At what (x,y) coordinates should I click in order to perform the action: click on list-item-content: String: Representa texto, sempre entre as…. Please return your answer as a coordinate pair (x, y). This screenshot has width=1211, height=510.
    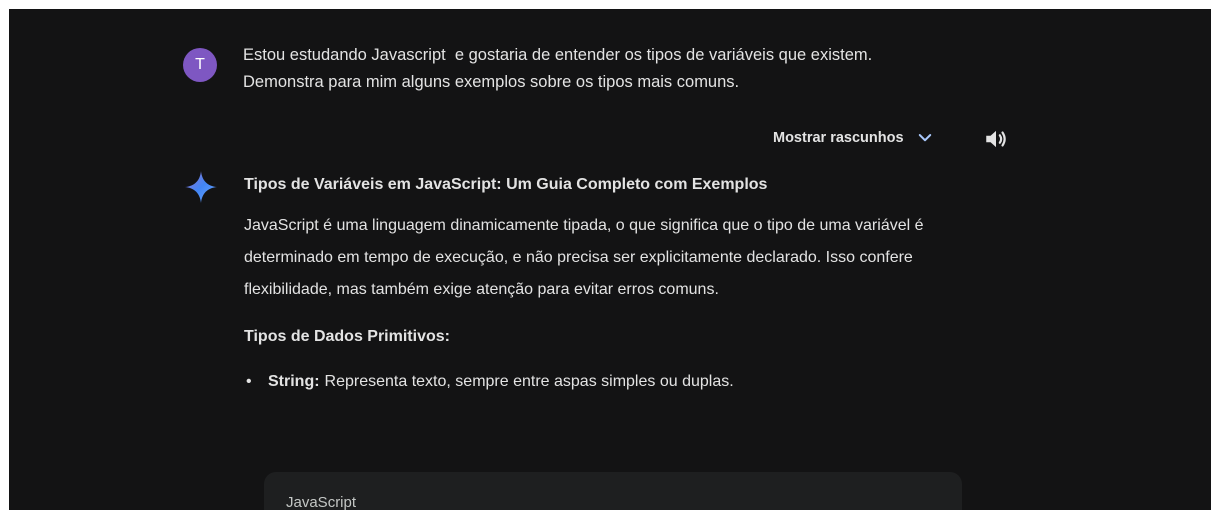
    Looking at the image, I should click on (501, 382).